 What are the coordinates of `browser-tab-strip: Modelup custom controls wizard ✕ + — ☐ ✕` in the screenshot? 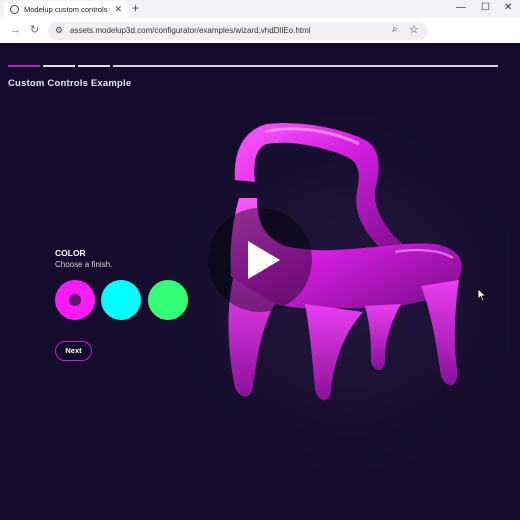 It's located at (260, 9).